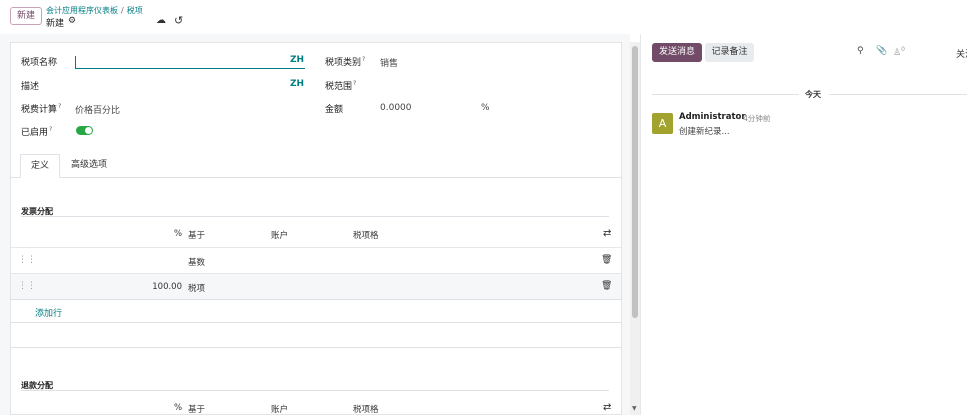 This screenshot has width=967, height=415. Describe the element at coordinates (389, 62) in the screenshot. I see `tax-type-value: 销售` at that location.